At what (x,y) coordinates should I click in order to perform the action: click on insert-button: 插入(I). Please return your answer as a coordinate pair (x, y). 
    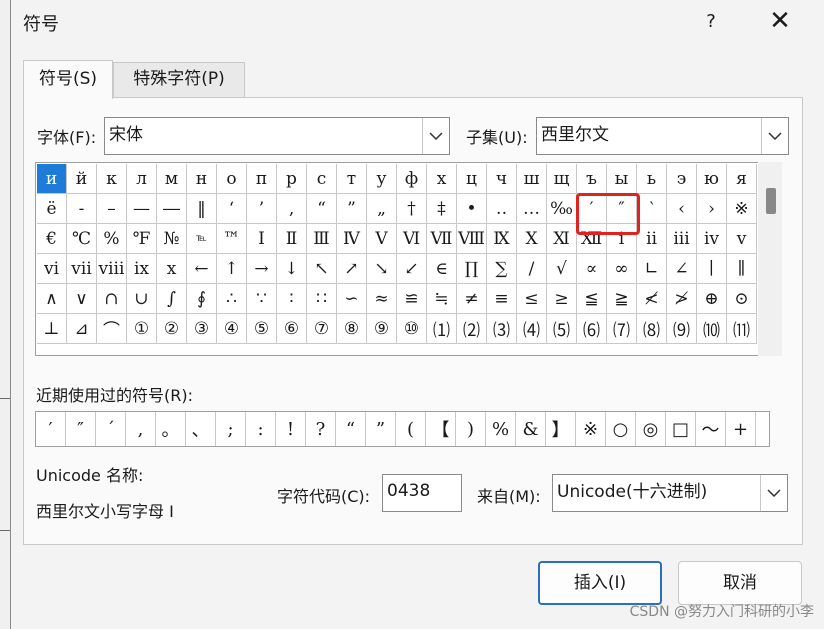
    Looking at the image, I should click on (600, 583).